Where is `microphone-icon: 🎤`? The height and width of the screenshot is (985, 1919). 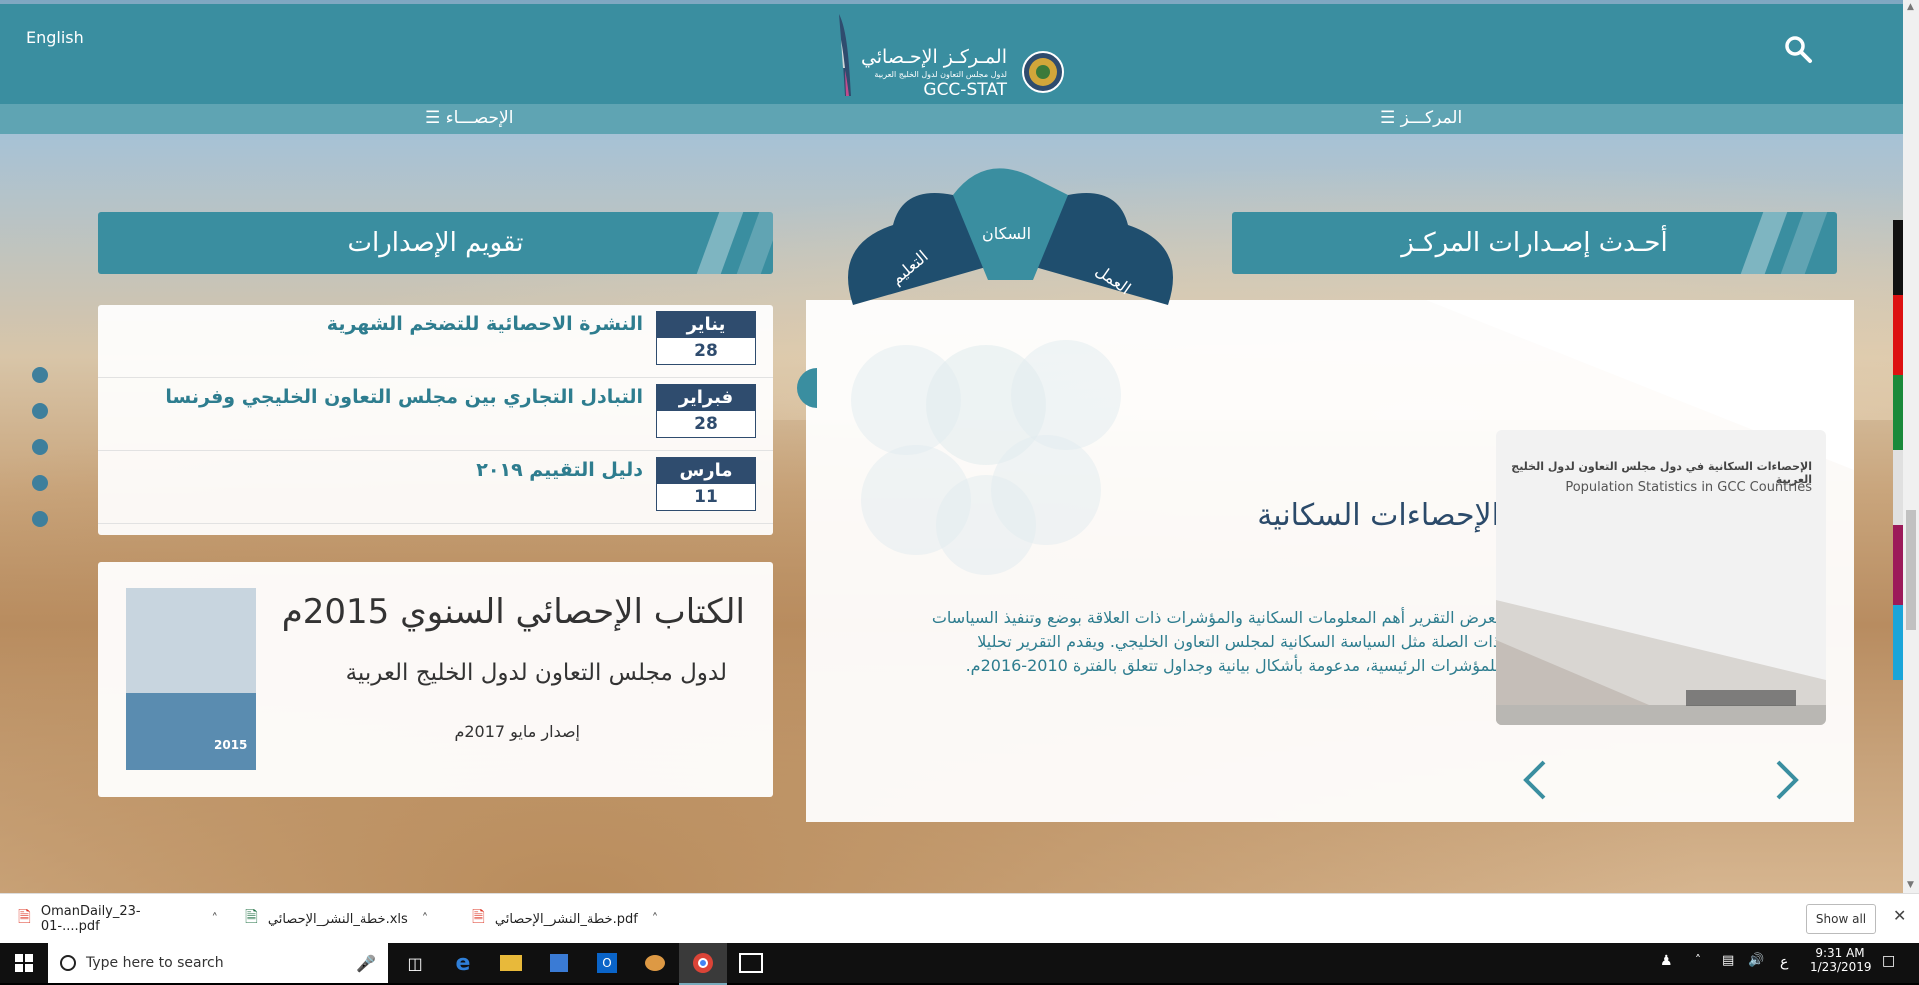 microphone-icon: 🎤 is located at coordinates (366, 963).